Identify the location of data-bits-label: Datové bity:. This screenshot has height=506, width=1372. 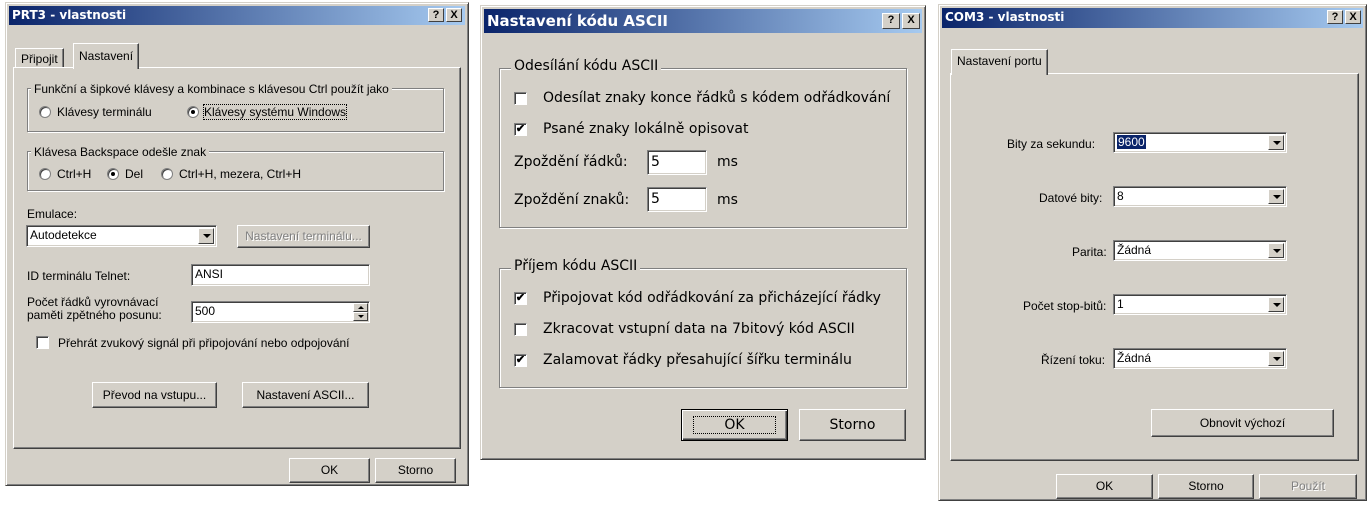
(1071, 198).